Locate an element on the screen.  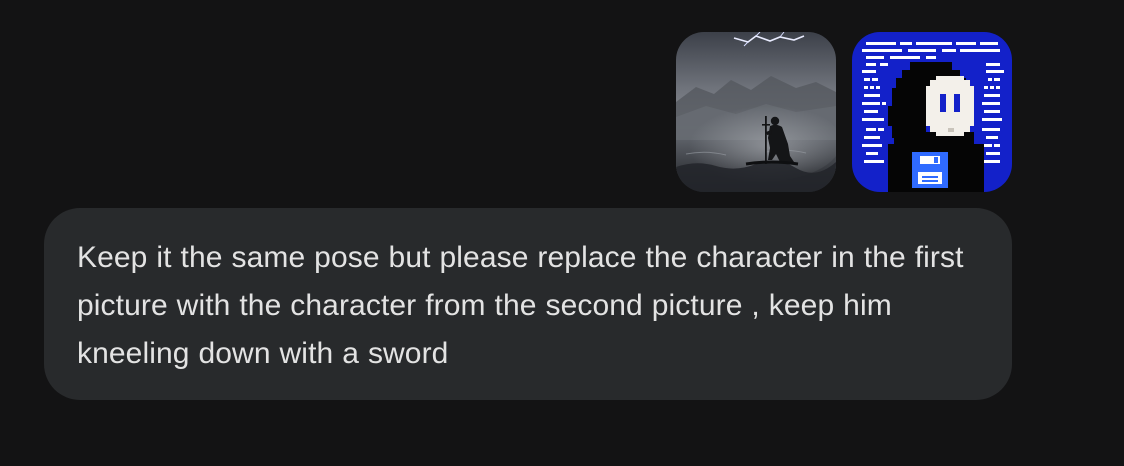
attachment-image-pixel-character is located at coordinates (932, 112).